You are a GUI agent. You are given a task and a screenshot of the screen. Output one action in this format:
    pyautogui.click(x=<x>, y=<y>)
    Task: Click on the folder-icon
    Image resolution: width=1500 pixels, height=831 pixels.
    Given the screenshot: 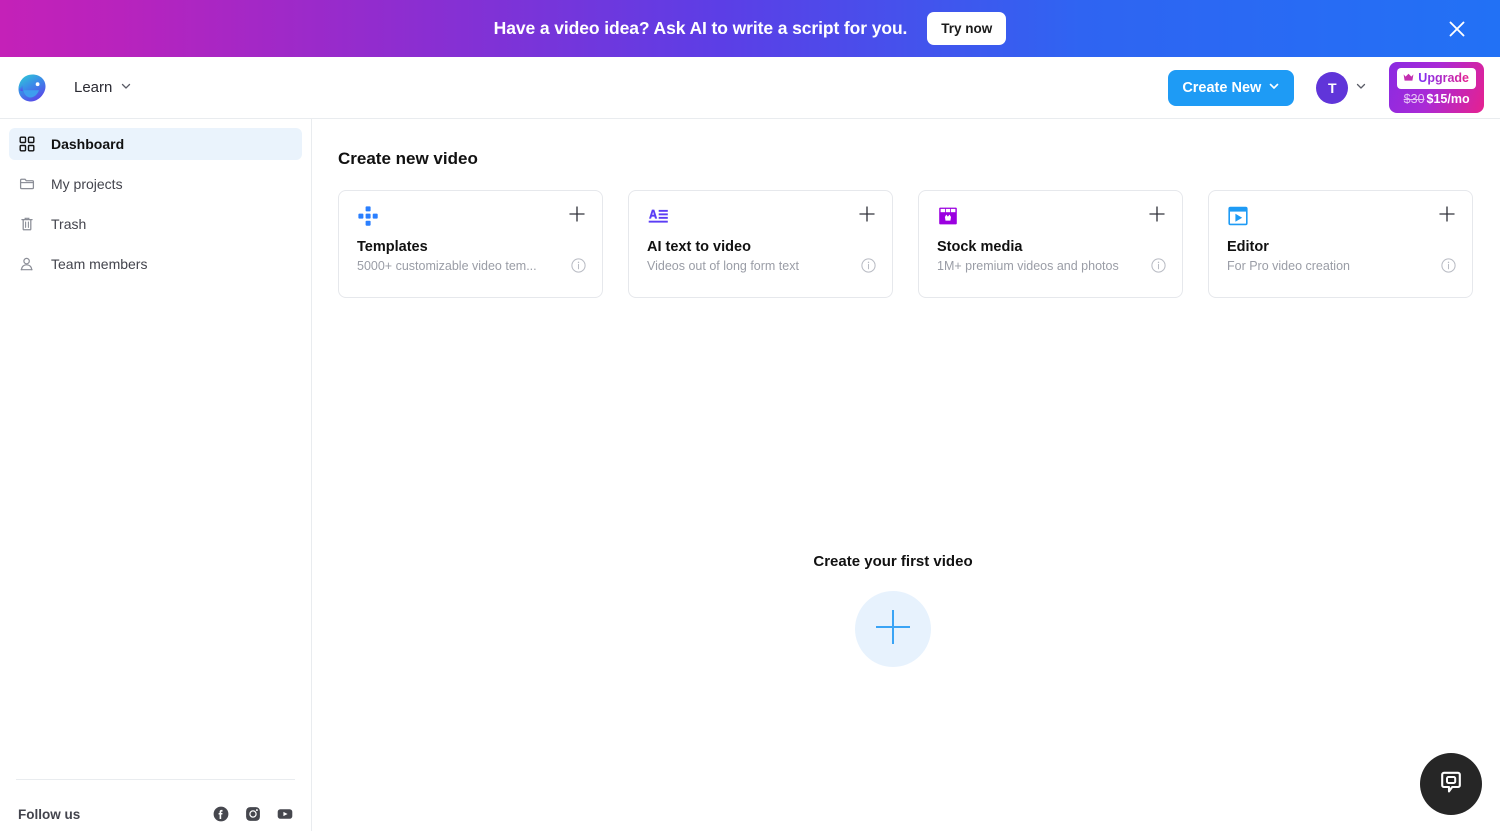 What is the action you would take?
    pyautogui.click(x=27, y=184)
    